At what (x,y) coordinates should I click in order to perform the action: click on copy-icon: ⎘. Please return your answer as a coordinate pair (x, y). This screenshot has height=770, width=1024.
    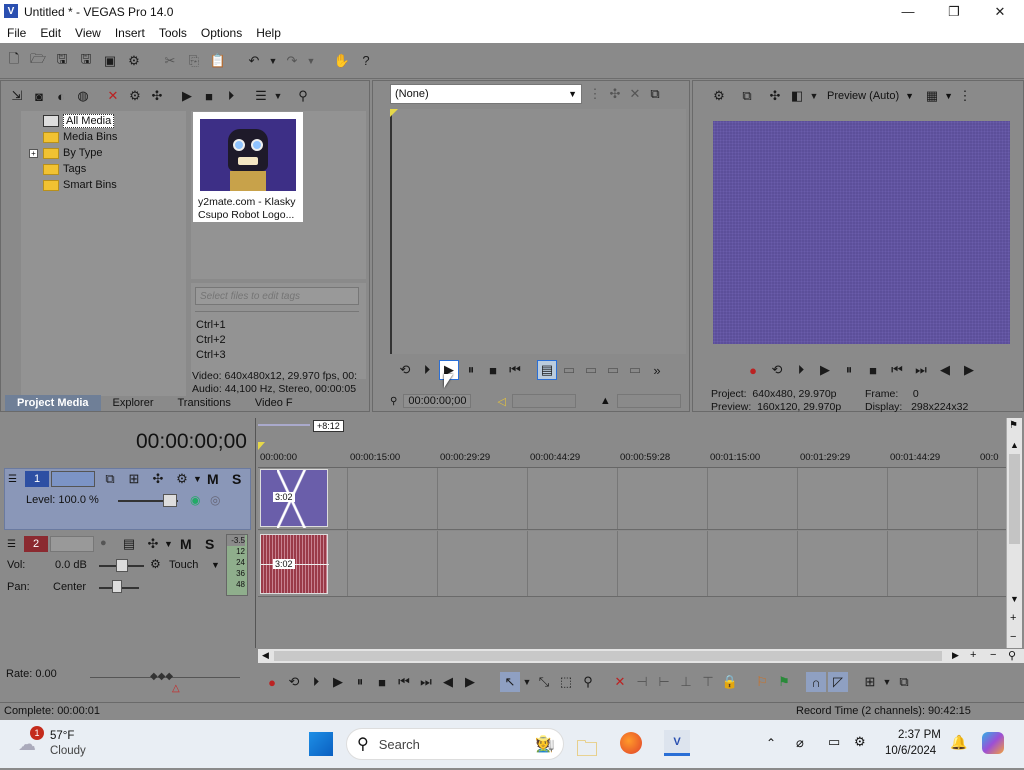
    Looking at the image, I should click on (194, 61).